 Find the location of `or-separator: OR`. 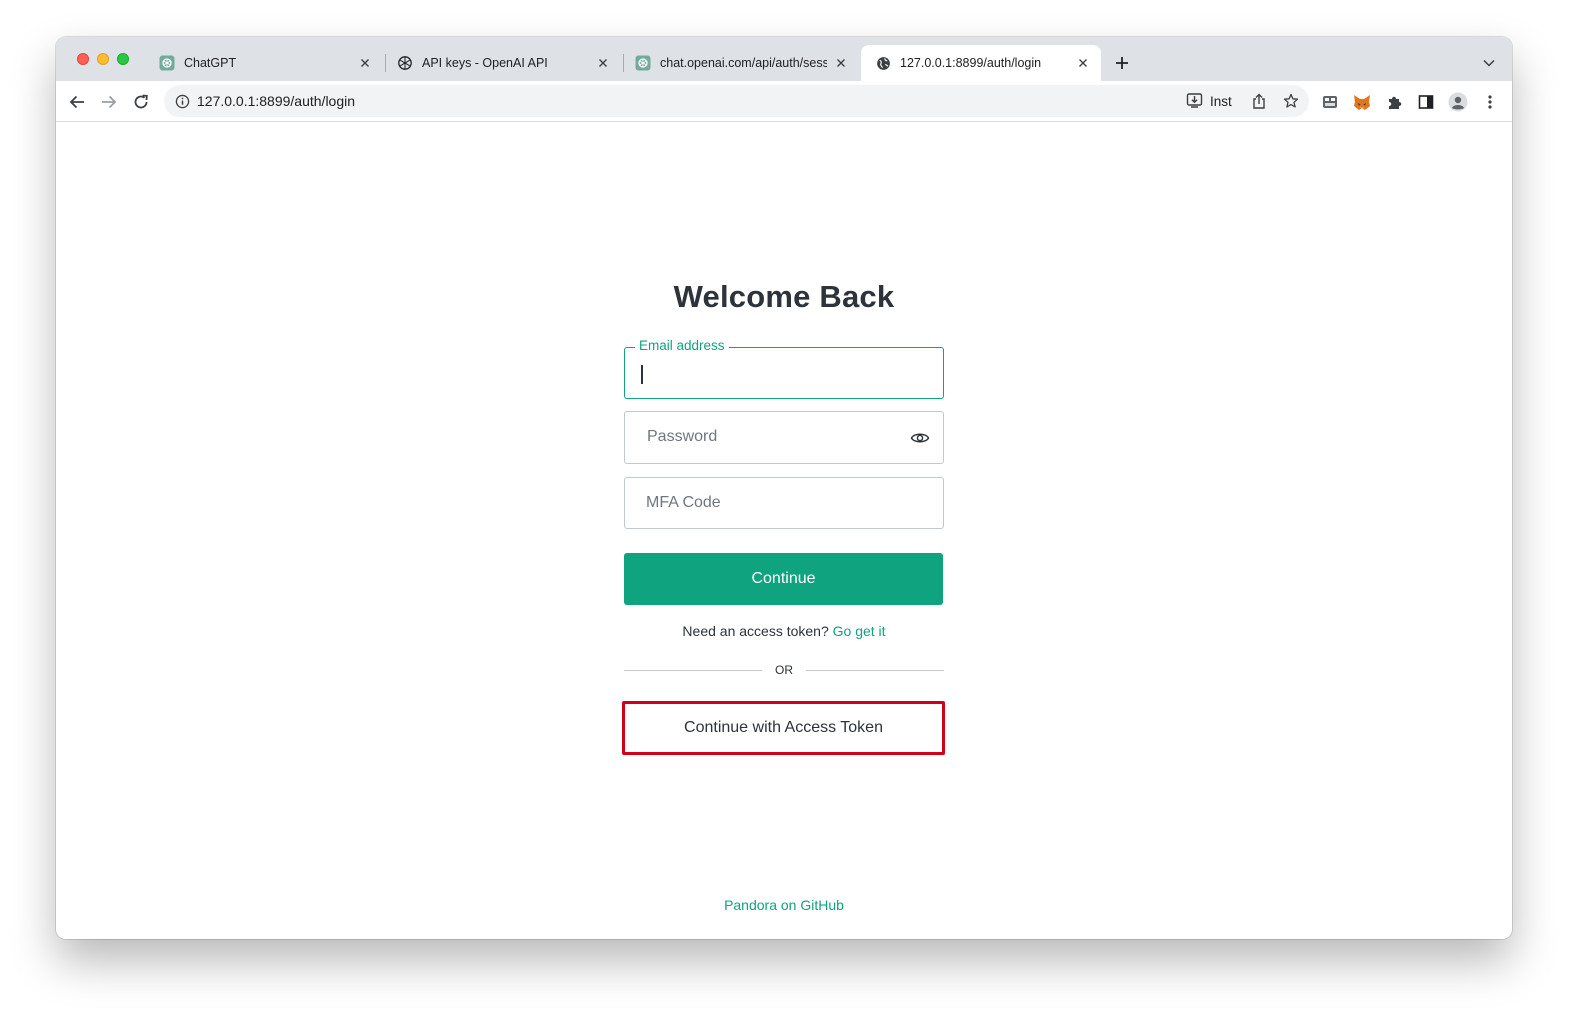

or-separator: OR is located at coordinates (784, 670).